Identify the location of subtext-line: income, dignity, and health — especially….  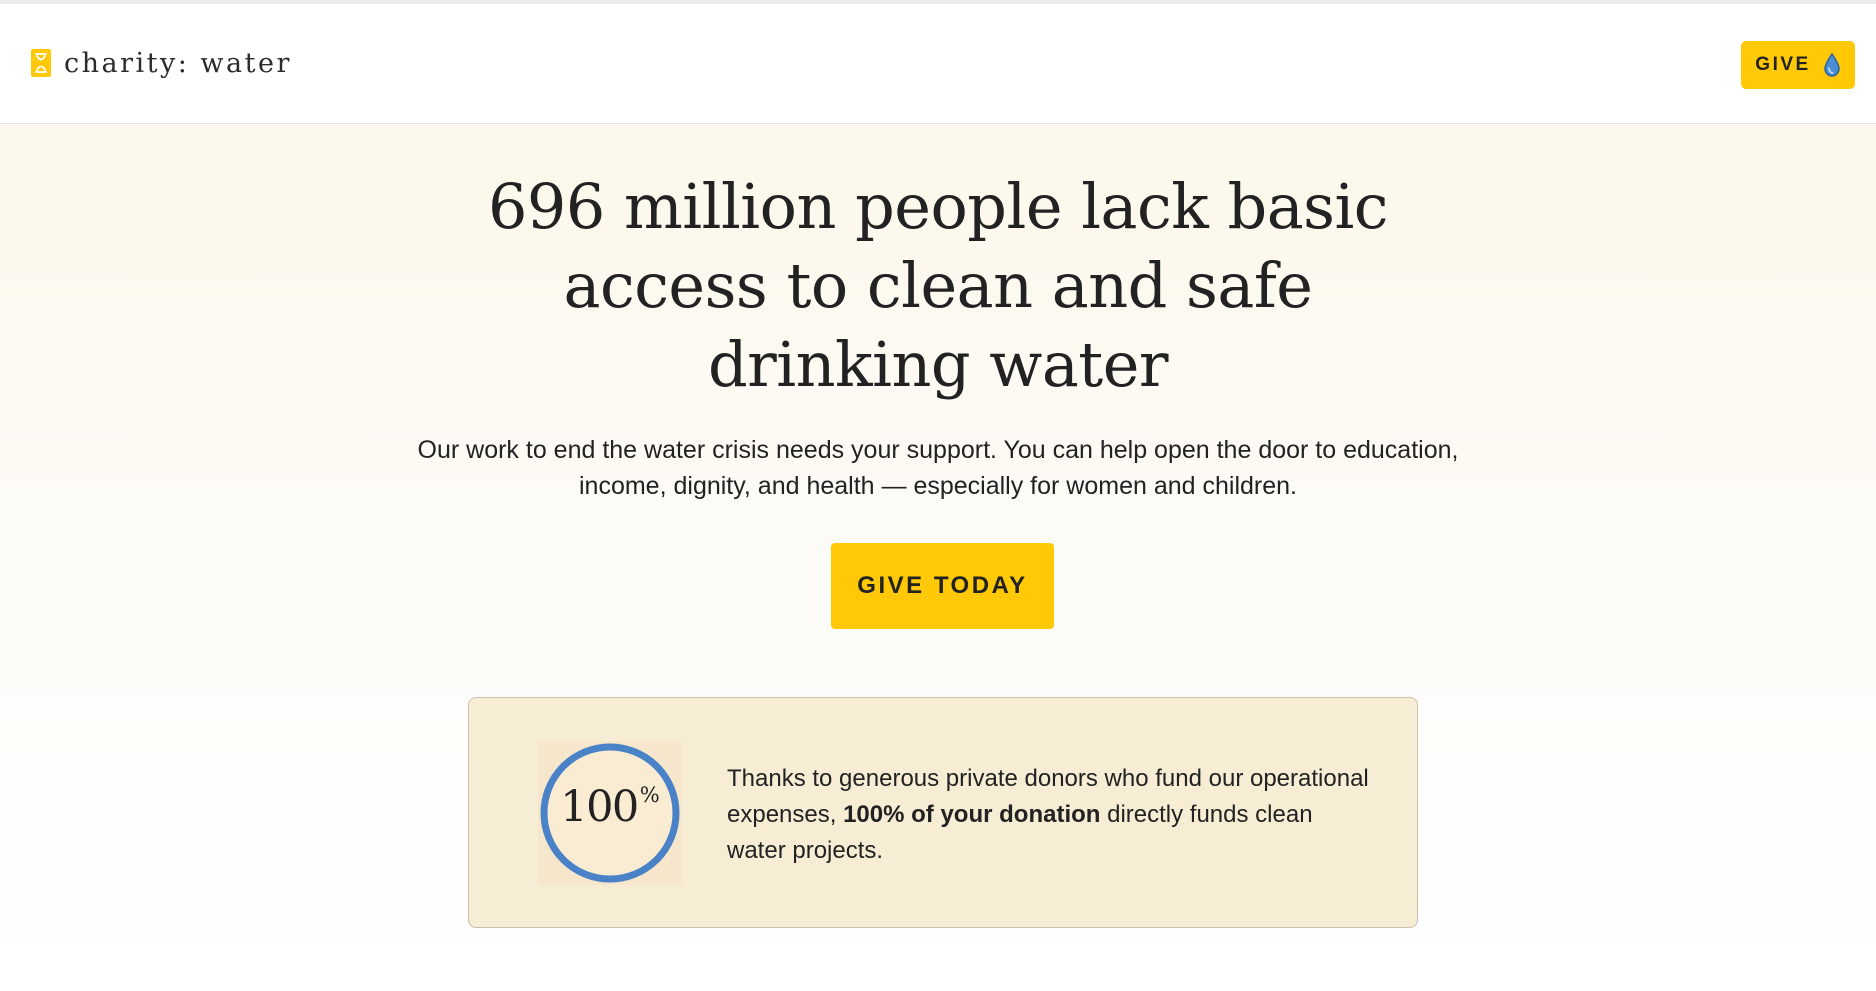
(938, 486).